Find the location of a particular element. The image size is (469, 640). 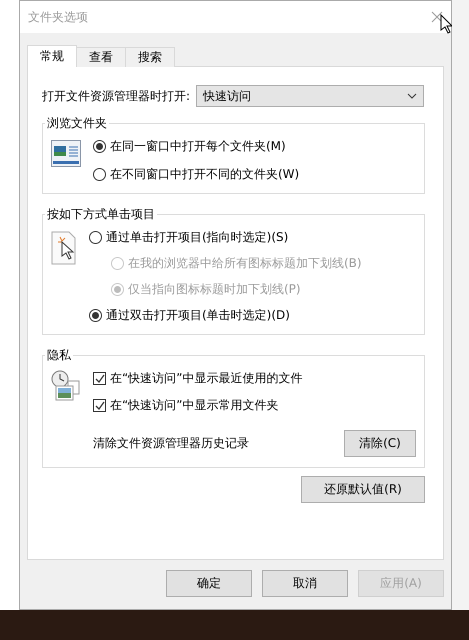

option-label: 在我的浏览器中给所有图标标题加下划线(B) is located at coordinates (245, 263).